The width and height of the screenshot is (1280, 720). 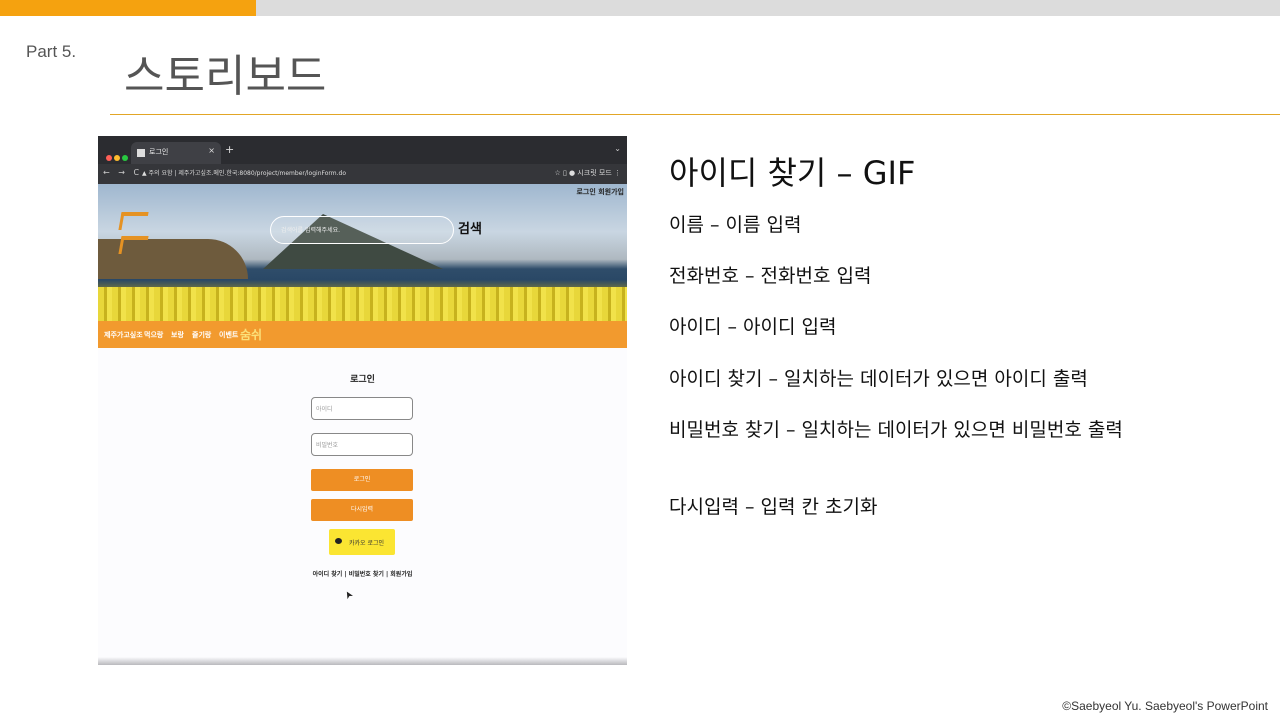 I want to click on kakao-bubble-icon, so click(x=338, y=541).